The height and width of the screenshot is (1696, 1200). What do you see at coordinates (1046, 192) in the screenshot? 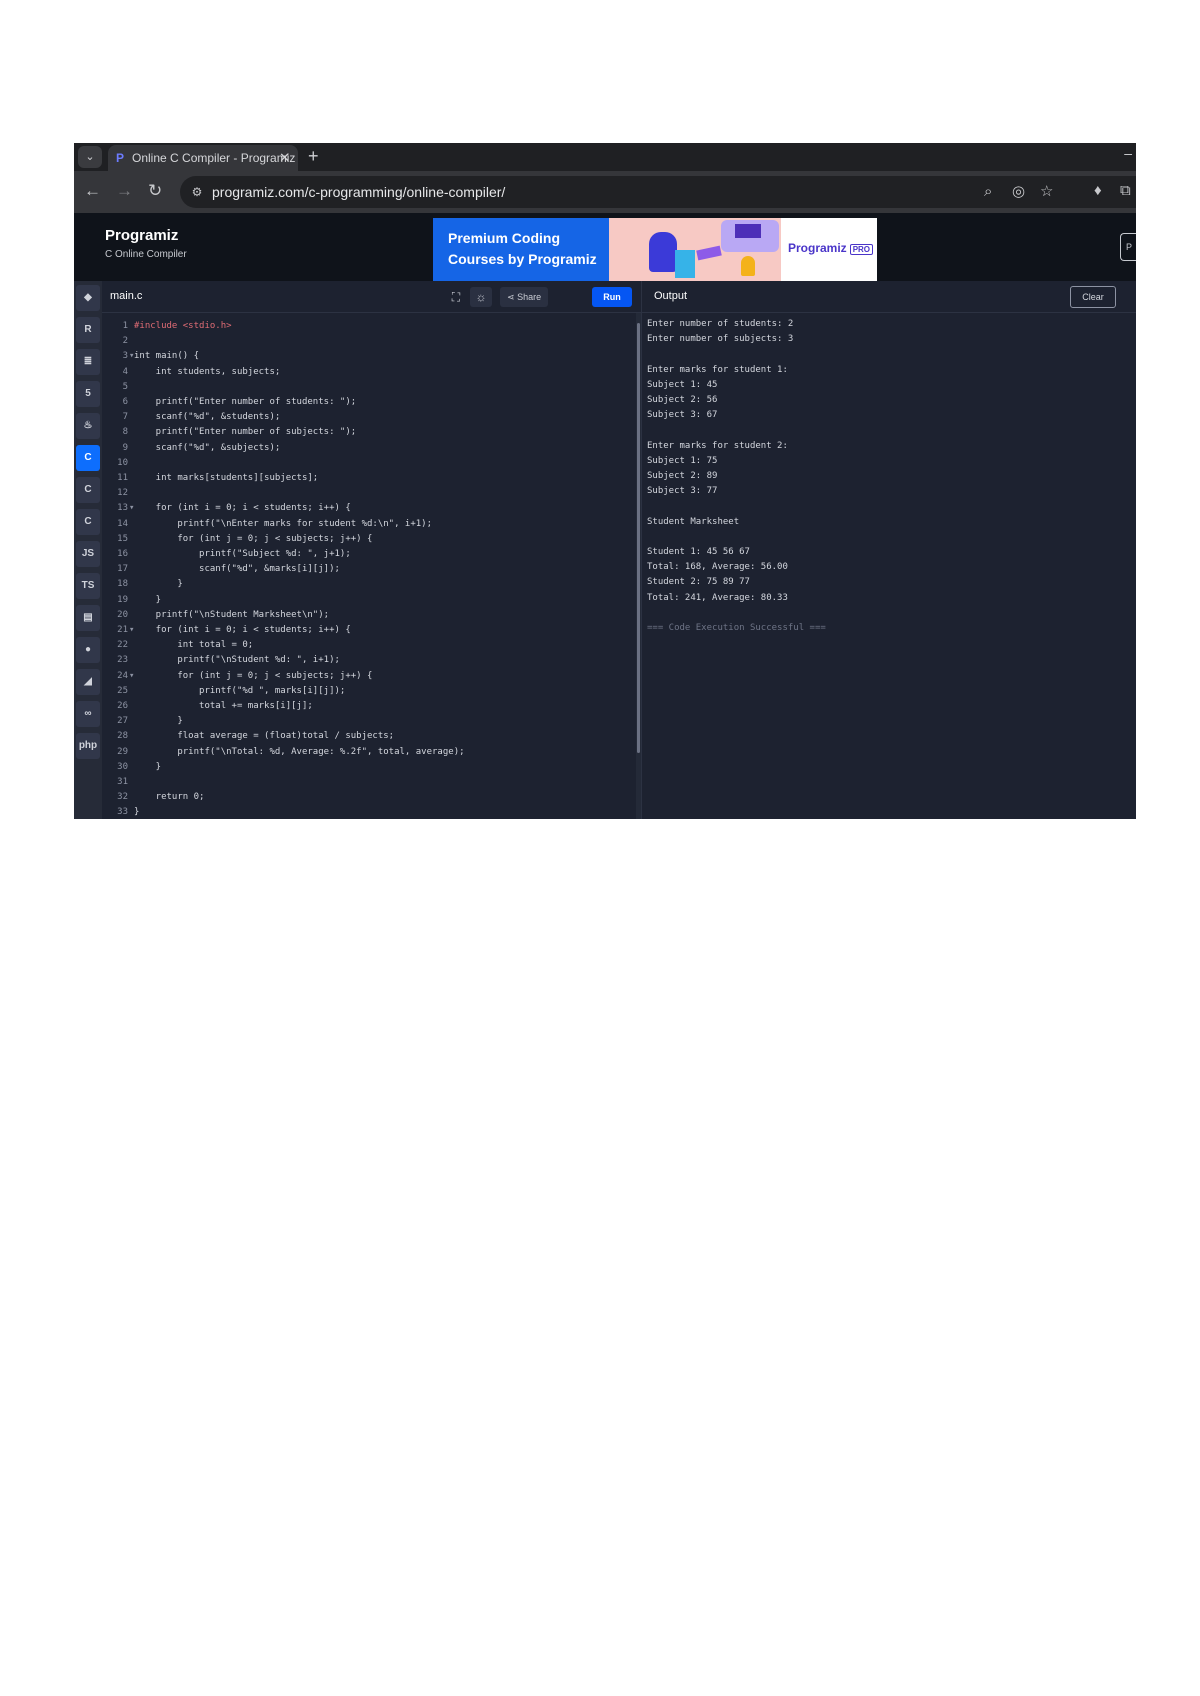
I see `star-icon: ☆` at bounding box center [1046, 192].